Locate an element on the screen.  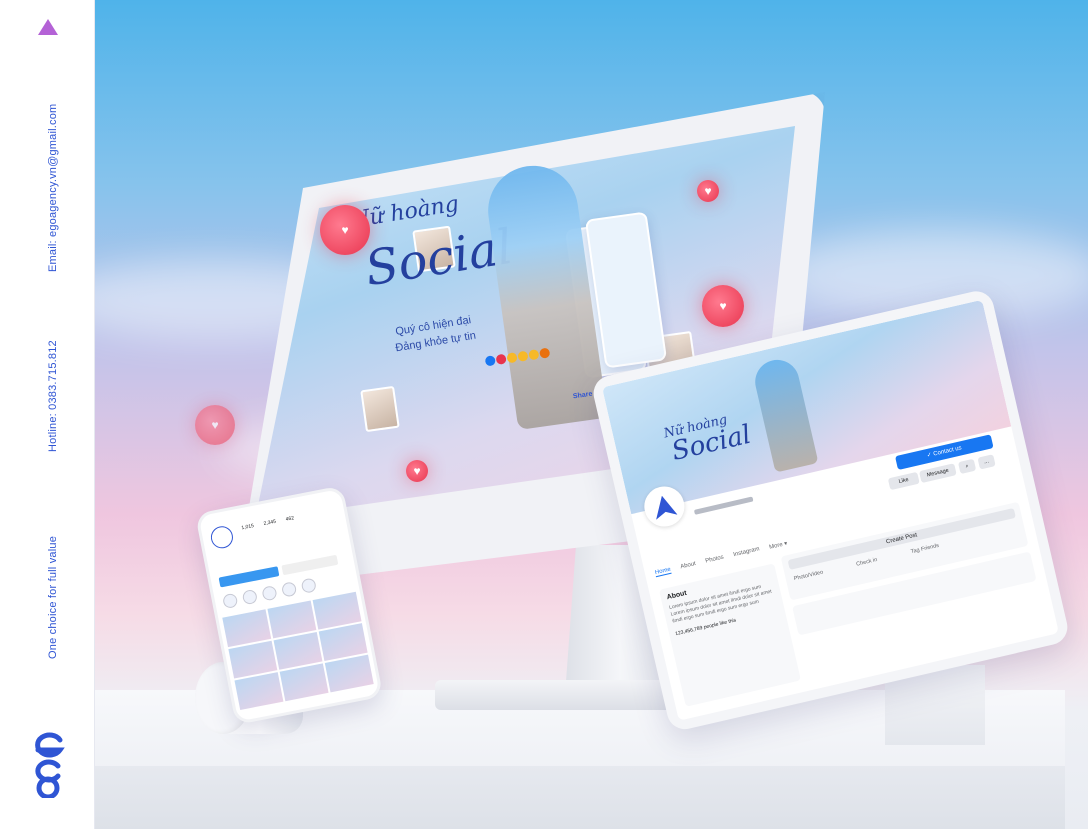
page-name-placeholder is located at coordinates (723, 505).